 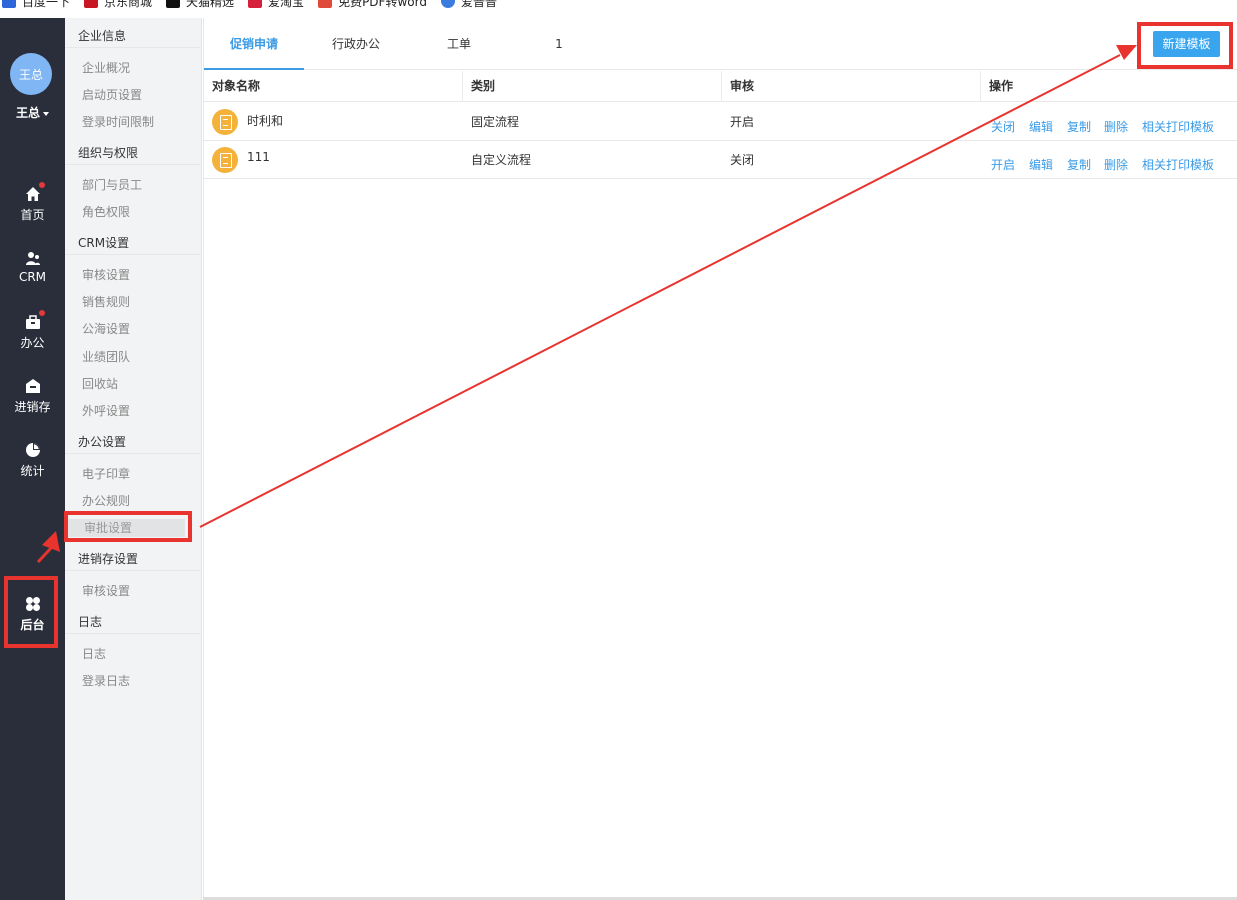 What do you see at coordinates (254, 44) in the screenshot?
I see `tab-promotion-request: 促销申请` at bounding box center [254, 44].